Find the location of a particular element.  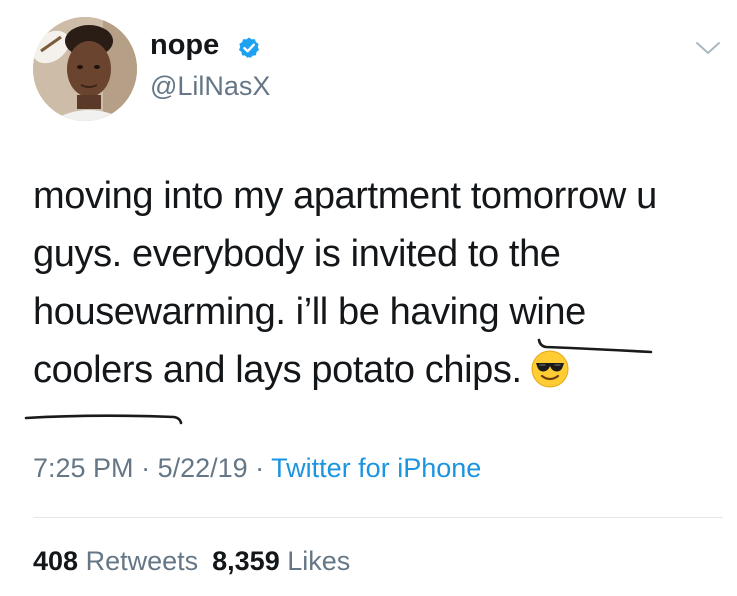

retweets-count: 408 is located at coordinates (56, 561).